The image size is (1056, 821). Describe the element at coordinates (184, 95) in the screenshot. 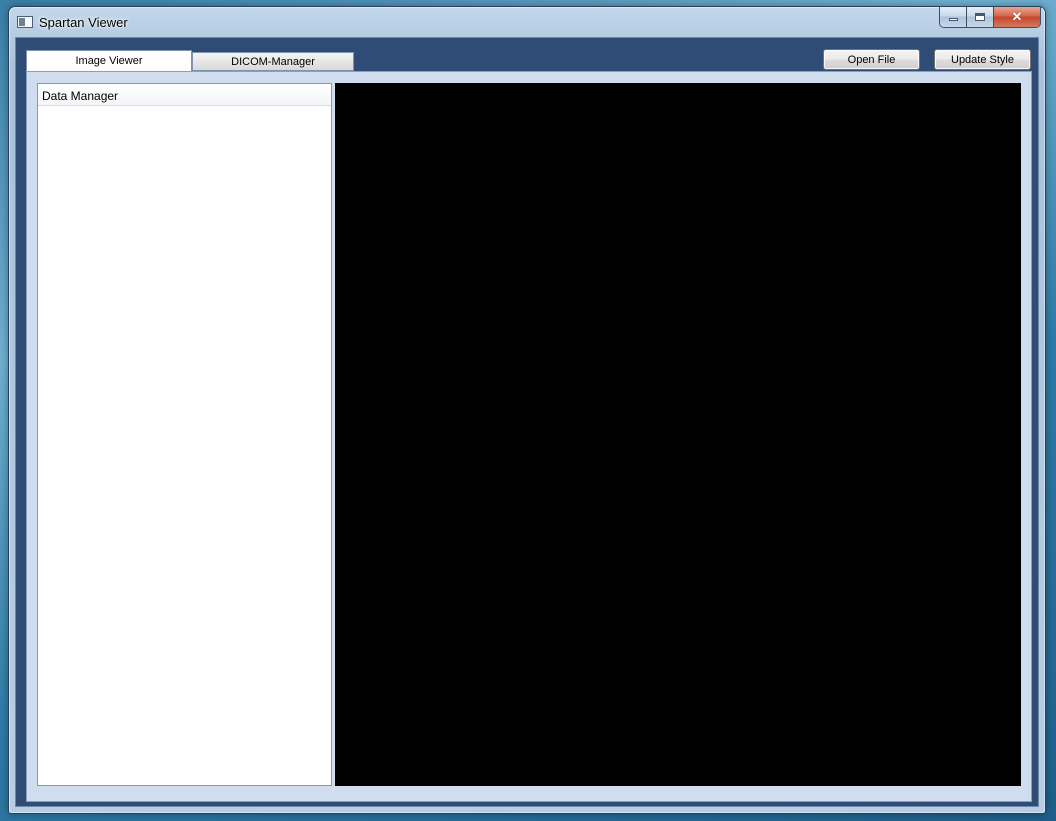

I see `data-manager-header: Data Manager` at that location.